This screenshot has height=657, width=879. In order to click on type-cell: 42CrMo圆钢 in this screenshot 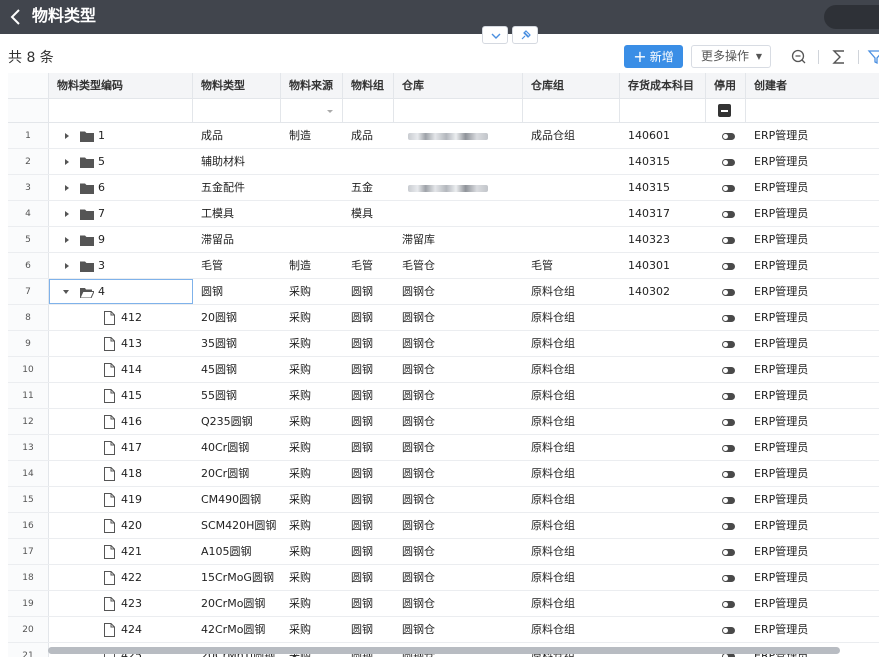, I will do `click(237, 629)`.